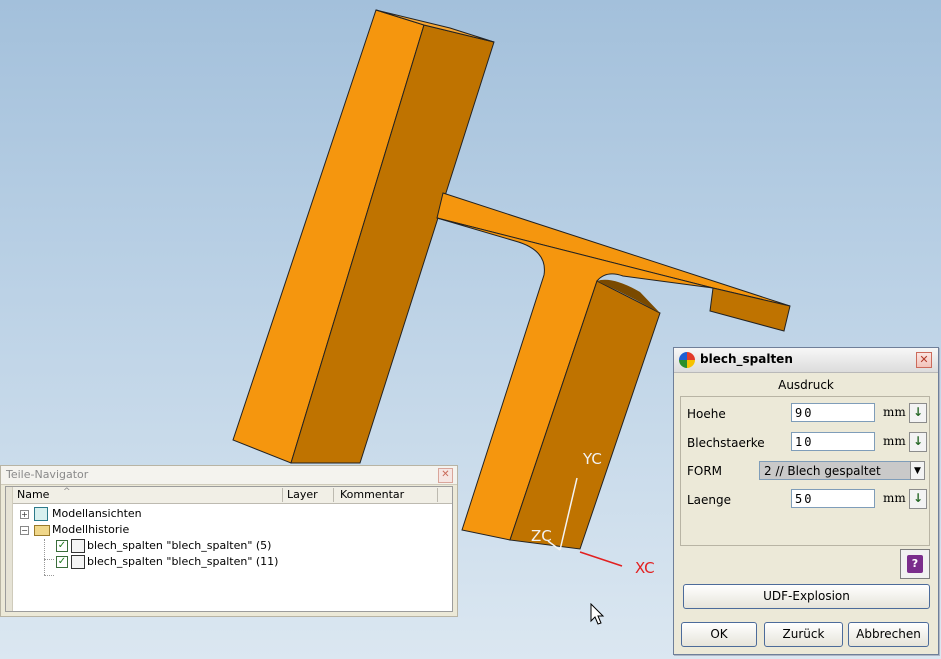 Image resolution: width=941 pixels, height=659 pixels. Describe the element at coordinates (42, 530) in the screenshot. I see `folder-open-icon` at that location.